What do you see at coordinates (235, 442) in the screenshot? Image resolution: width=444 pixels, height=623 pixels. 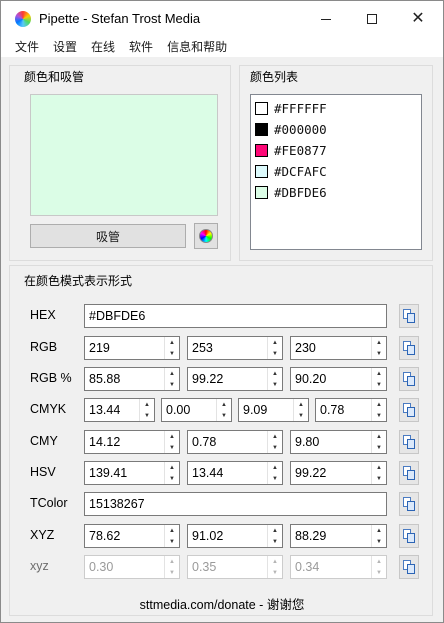 I see `cmy-m-spinner: 0.78 ▲ ▼` at bounding box center [235, 442].